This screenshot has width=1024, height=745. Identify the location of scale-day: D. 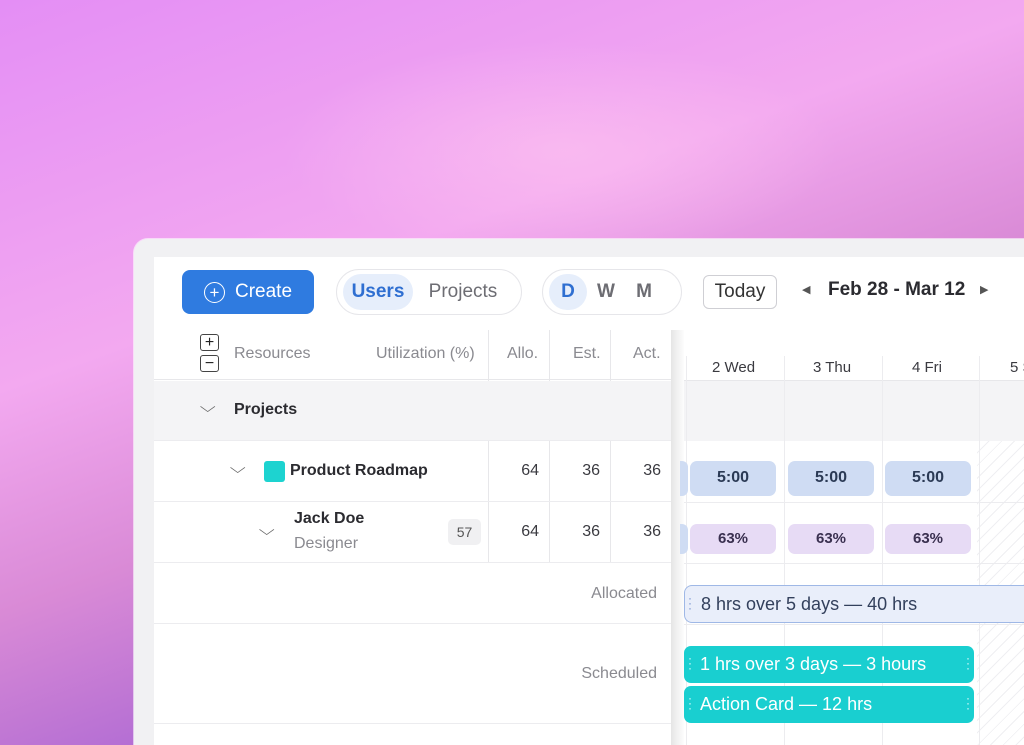
(568, 292).